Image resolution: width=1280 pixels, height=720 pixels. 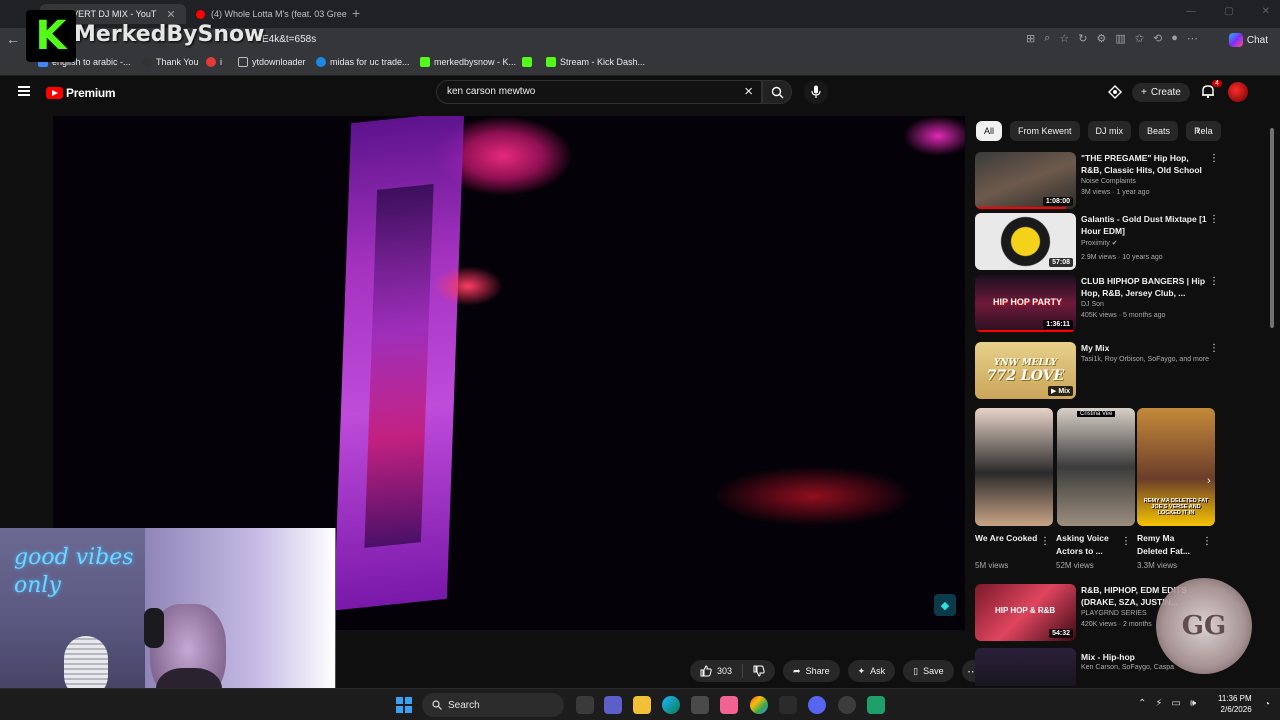 What do you see at coordinates (1139, 38) in the screenshot?
I see `favorites-icon: ✩` at bounding box center [1139, 38].